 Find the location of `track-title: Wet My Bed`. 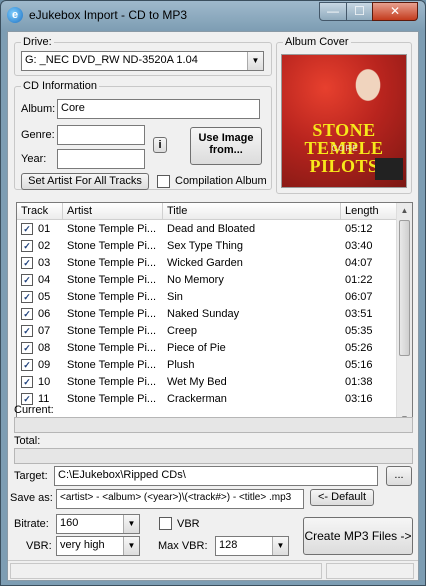

track-title: Wet My Bed is located at coordinates (197, 382).